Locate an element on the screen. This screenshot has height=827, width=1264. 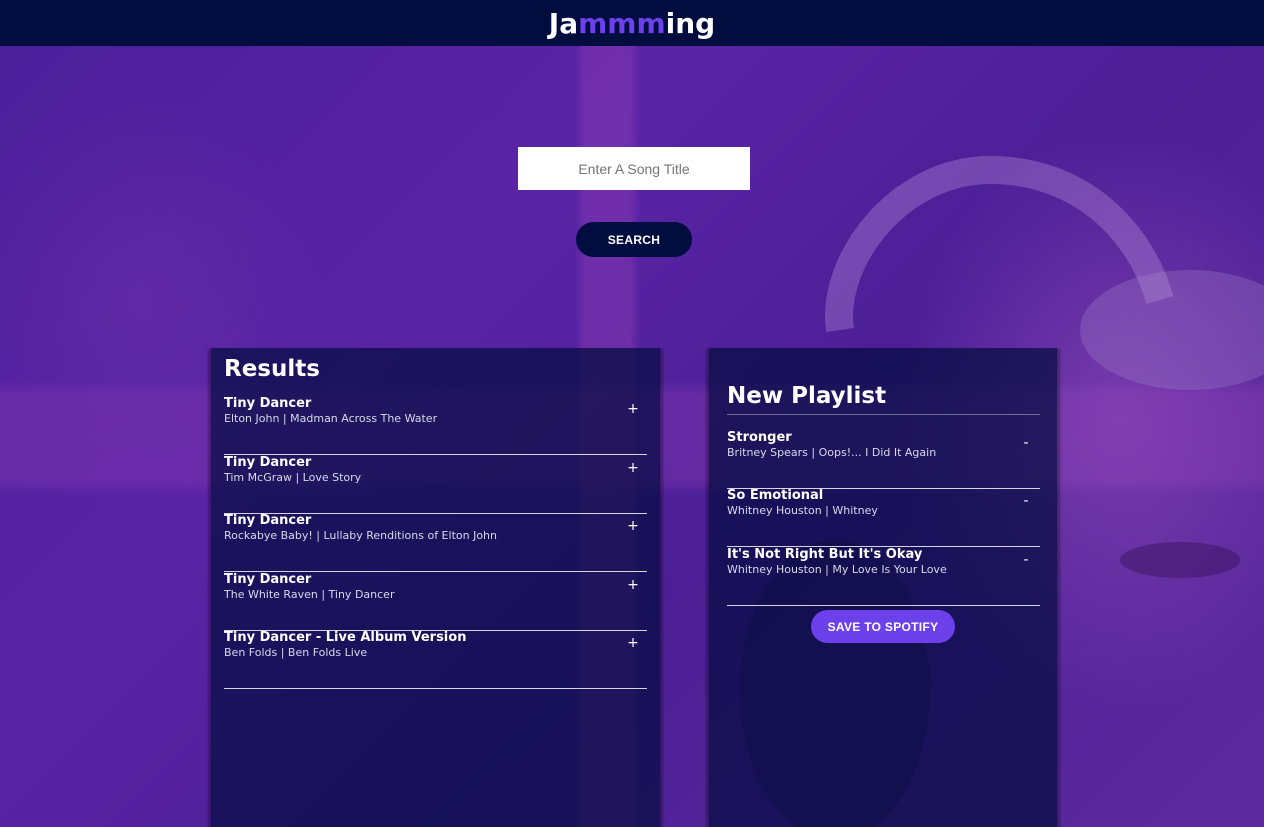
track-info: The White Raven | Tiny Dancer is located at coordinates (309, 594).